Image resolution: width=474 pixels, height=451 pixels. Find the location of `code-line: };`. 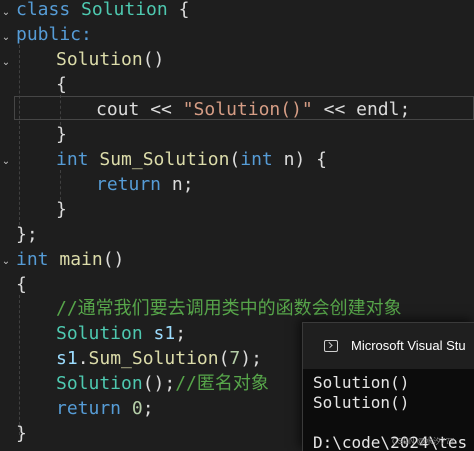

code-line: }; is located at coordinates (27, 234).